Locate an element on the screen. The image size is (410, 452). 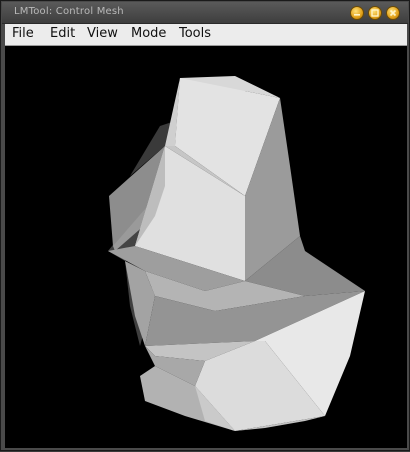
maximize-button is located at coordinates (375, 13).